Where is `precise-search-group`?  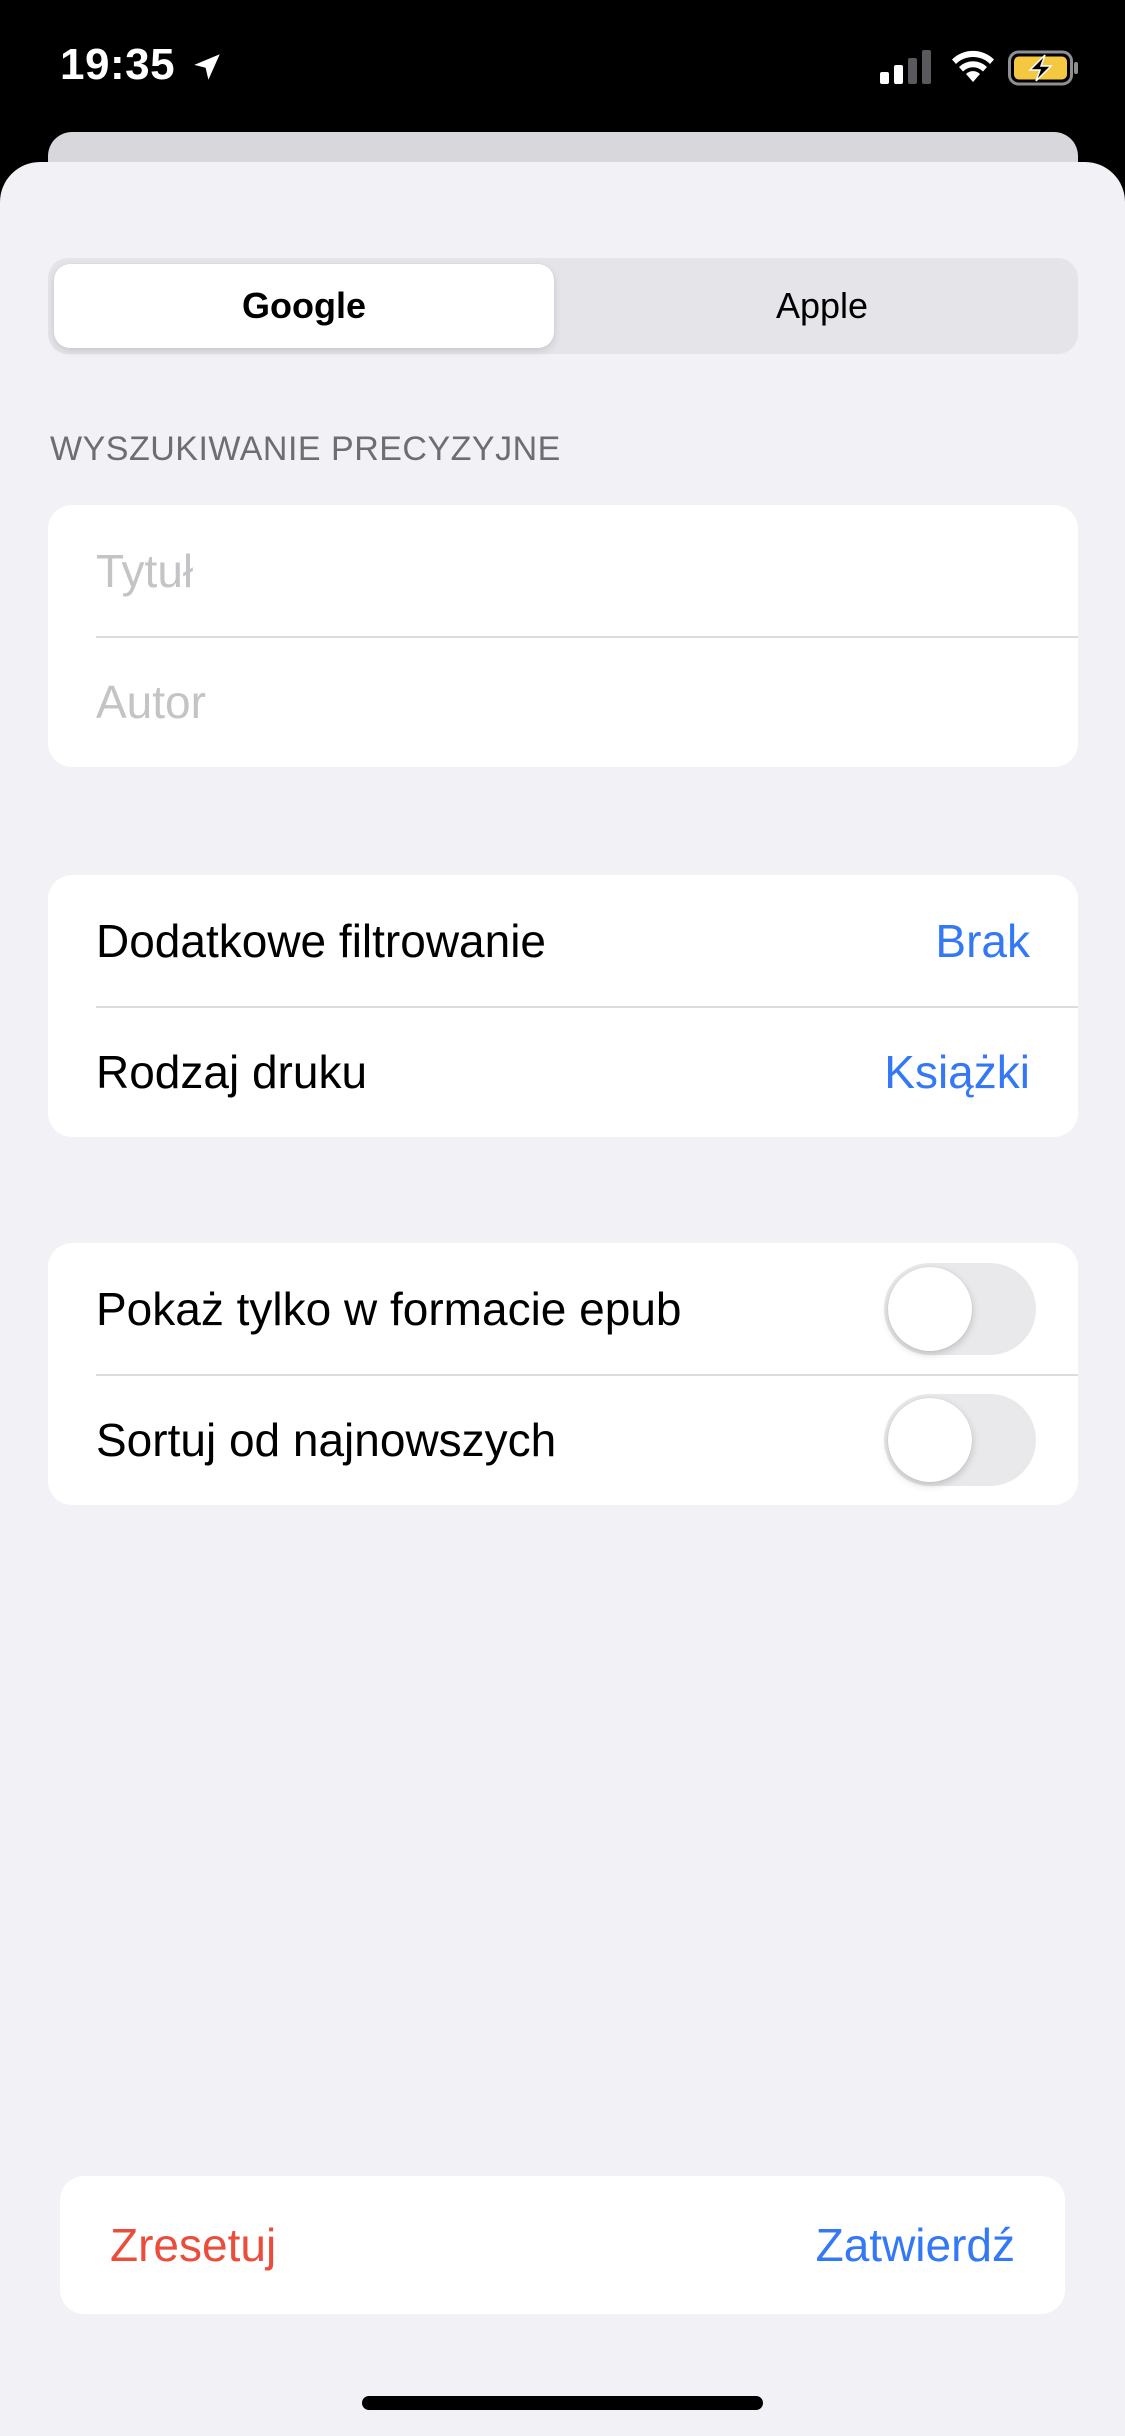
precise-search-group is located at coordinates (563, 636).